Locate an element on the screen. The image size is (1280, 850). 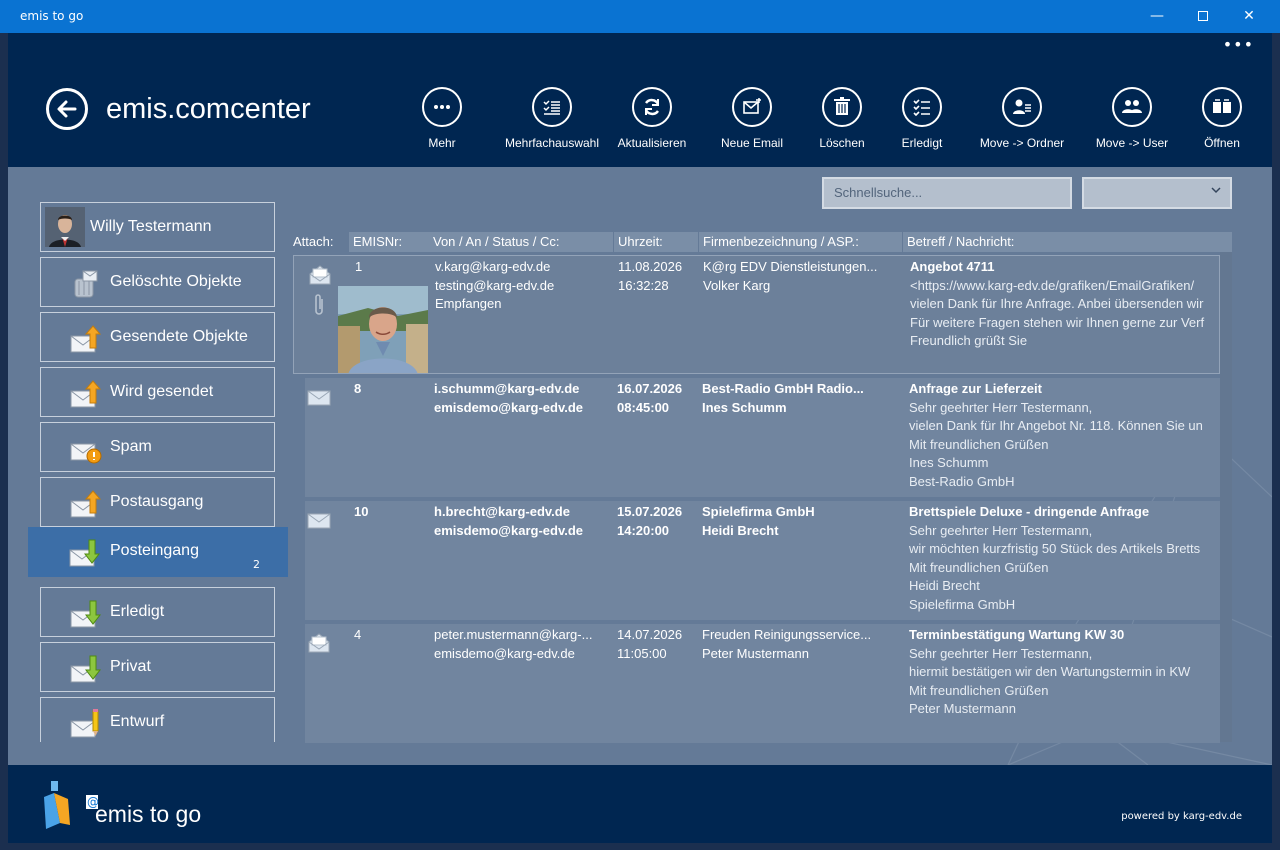
sidebar-item-wird-gesendet: Wird gesendet is located at coordinates (157, 392).